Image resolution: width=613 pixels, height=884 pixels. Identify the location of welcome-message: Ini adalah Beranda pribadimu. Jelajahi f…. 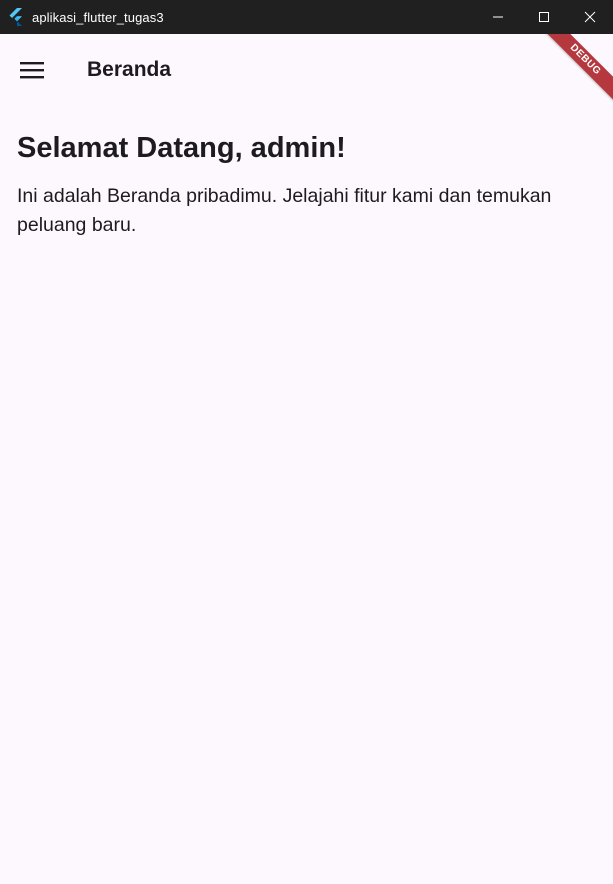
(284, 210).